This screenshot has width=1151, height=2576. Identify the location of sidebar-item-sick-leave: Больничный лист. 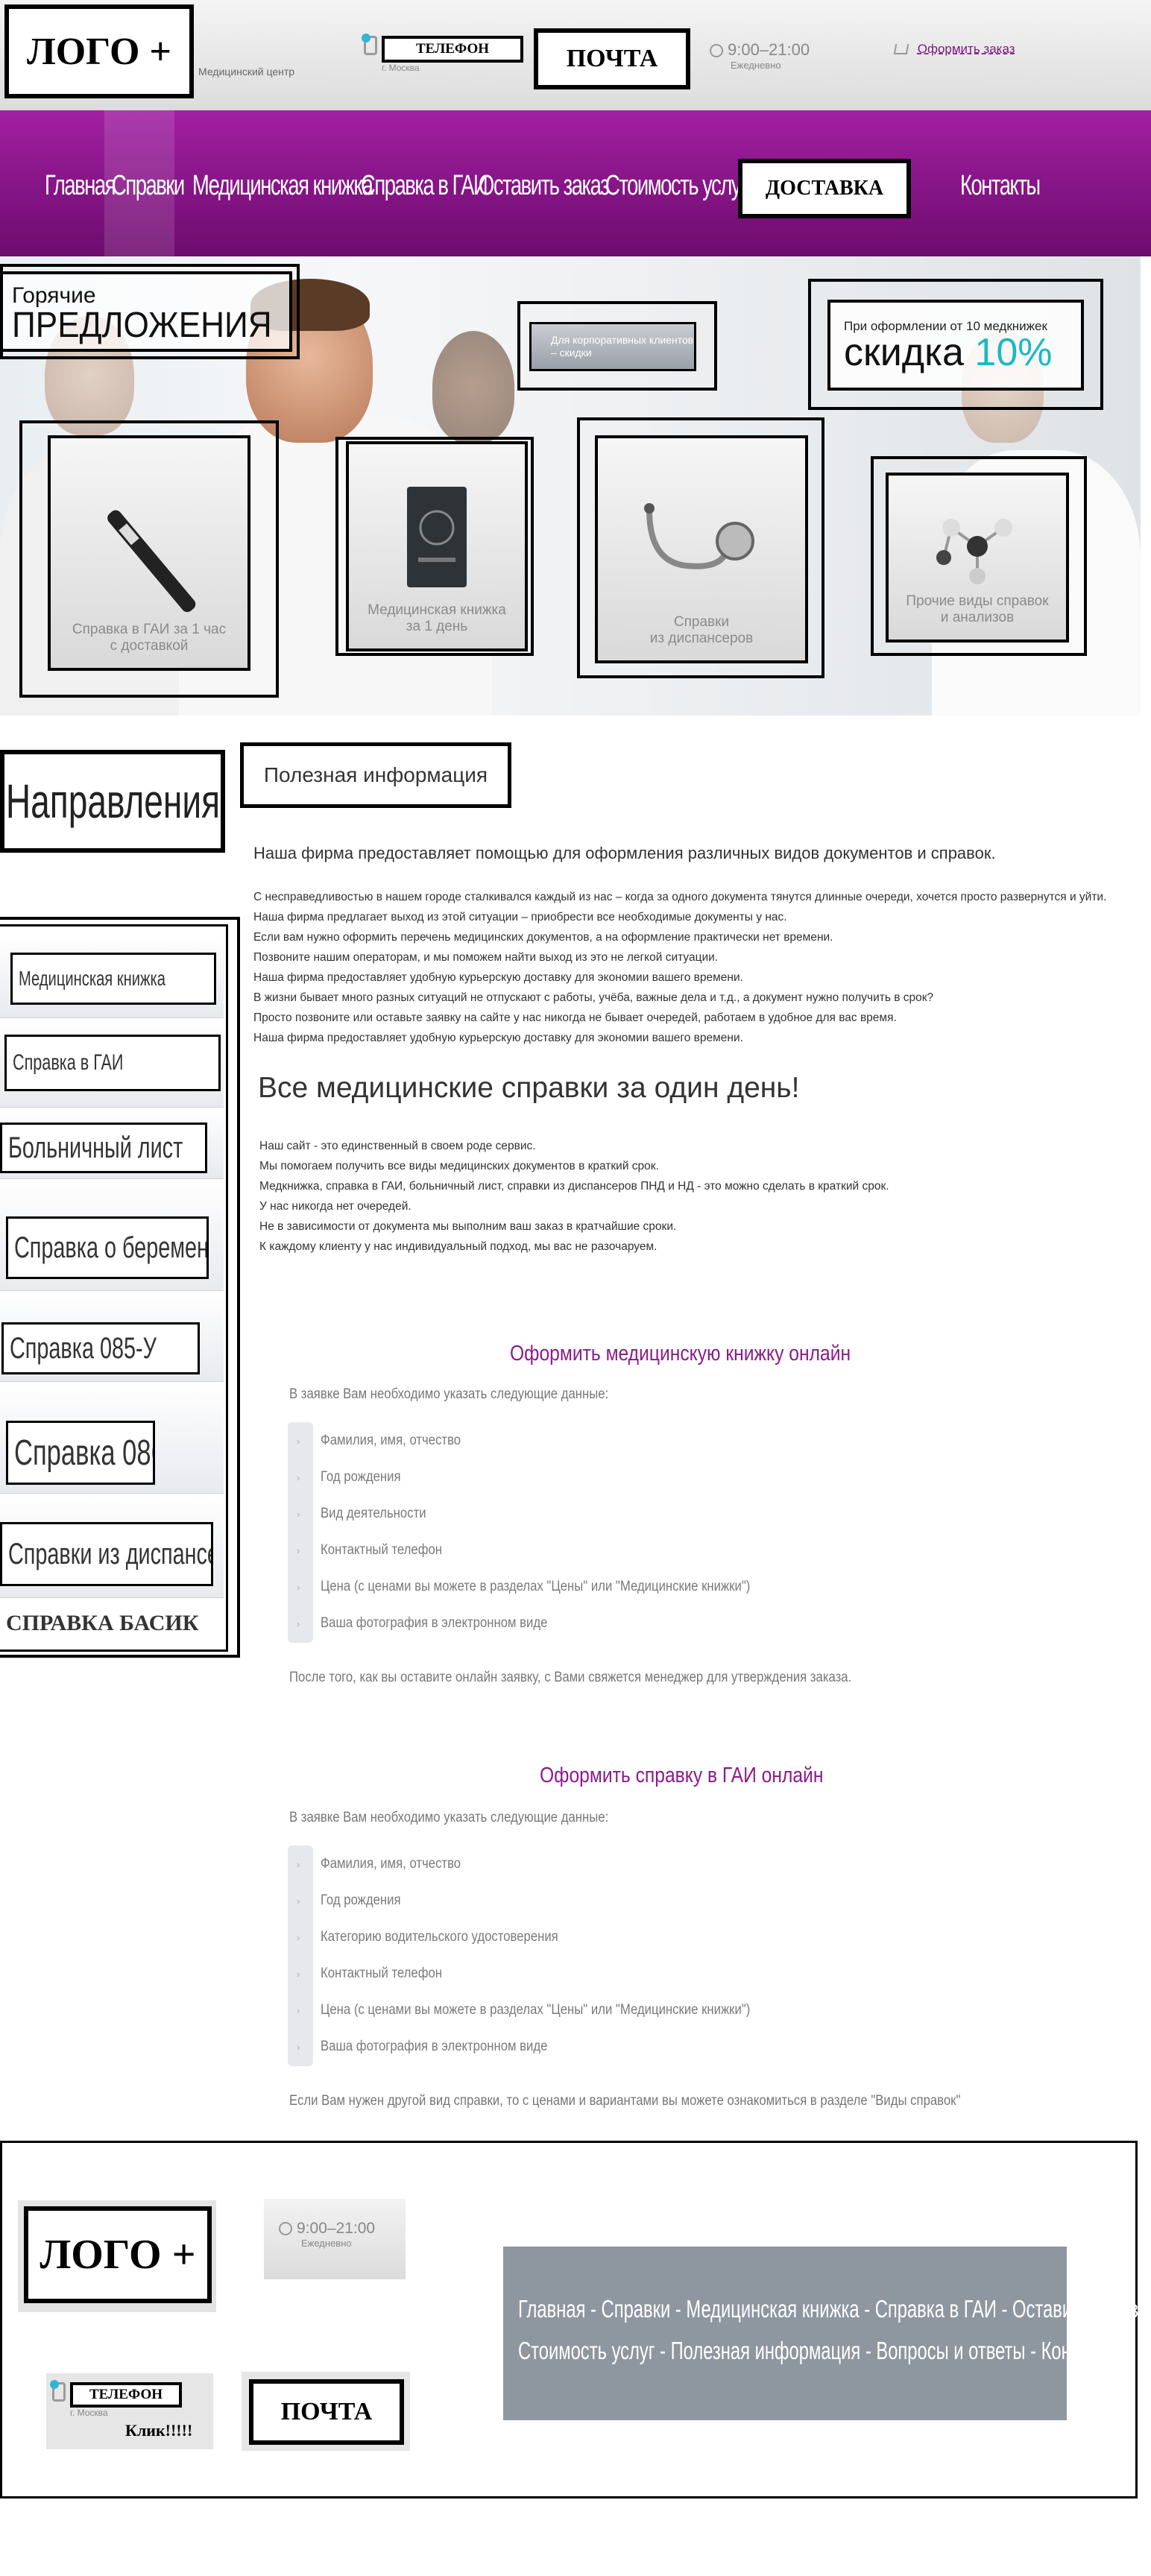
(103, 1148).